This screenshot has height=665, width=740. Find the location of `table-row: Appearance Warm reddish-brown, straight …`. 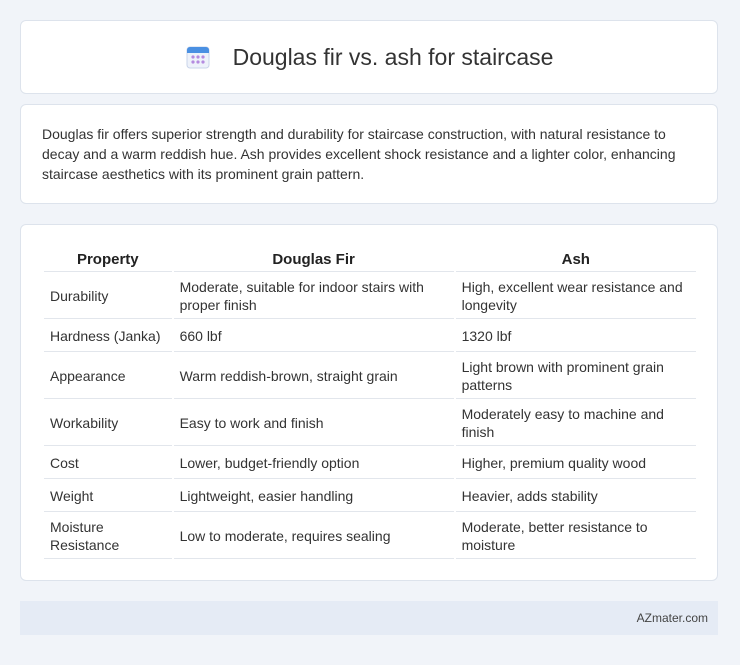

table-row: Appearance Warm reddish-brown, straight … is located at coordinates (370, 376).